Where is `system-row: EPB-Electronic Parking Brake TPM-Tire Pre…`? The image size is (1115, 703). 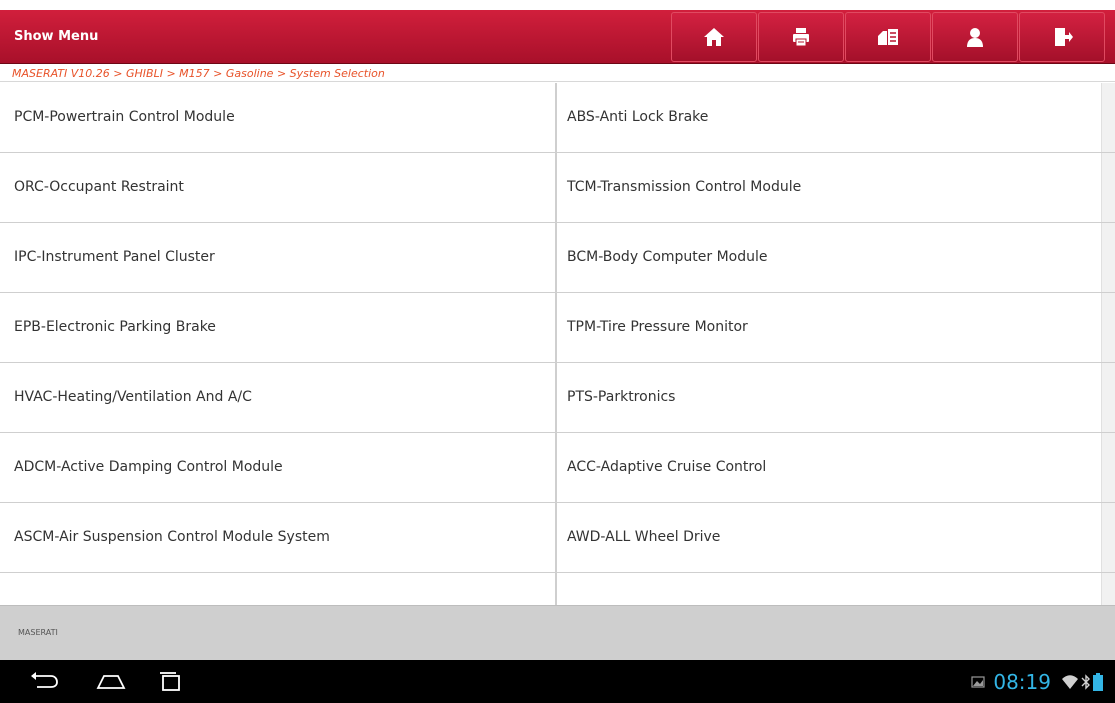
system-row: EPB-Electronic Parking Brake TPM-Tire Pre… is located at coordinates (557, 328).